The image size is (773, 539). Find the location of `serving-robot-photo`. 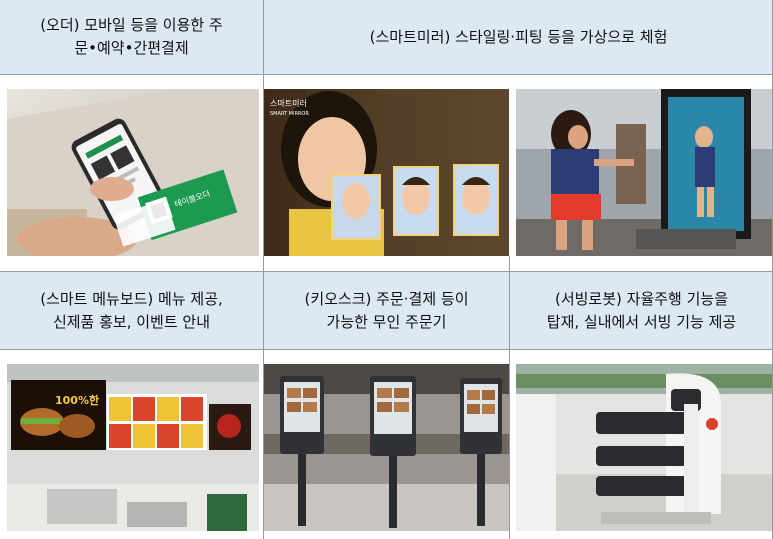

serving-robot-photo is located at coordinates (644, 447).